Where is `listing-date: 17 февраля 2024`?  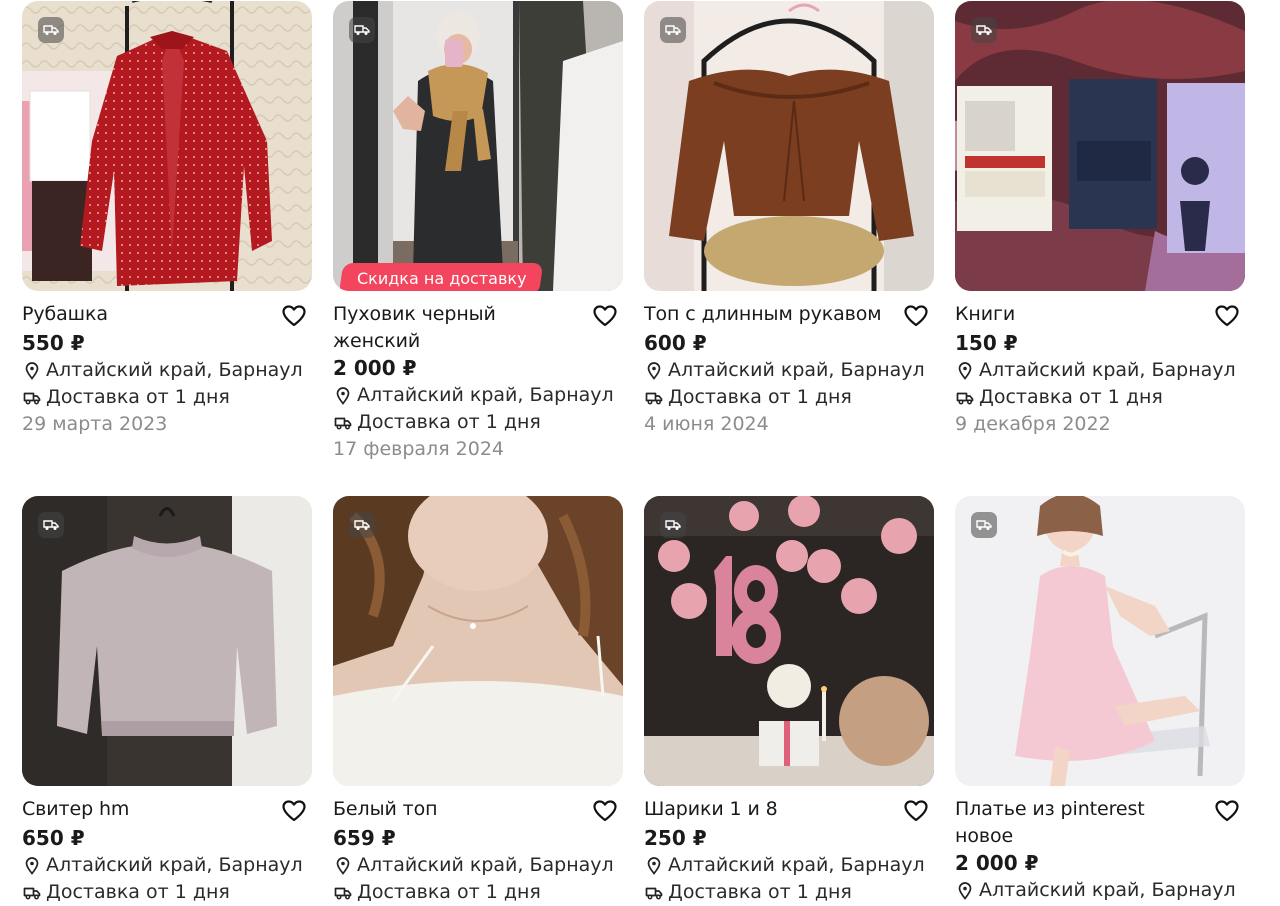
listing-date: 17 февраля 2024 is located at coordinates (419, 449).